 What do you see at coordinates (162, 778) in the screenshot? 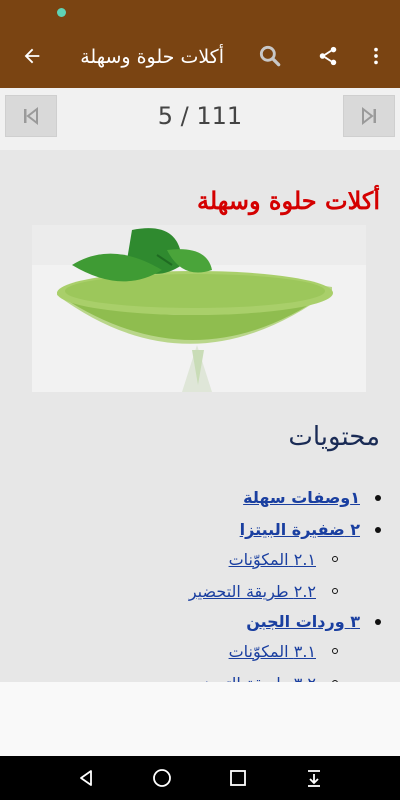
I see `nav-home-icon` at bounding box center [162, 778].